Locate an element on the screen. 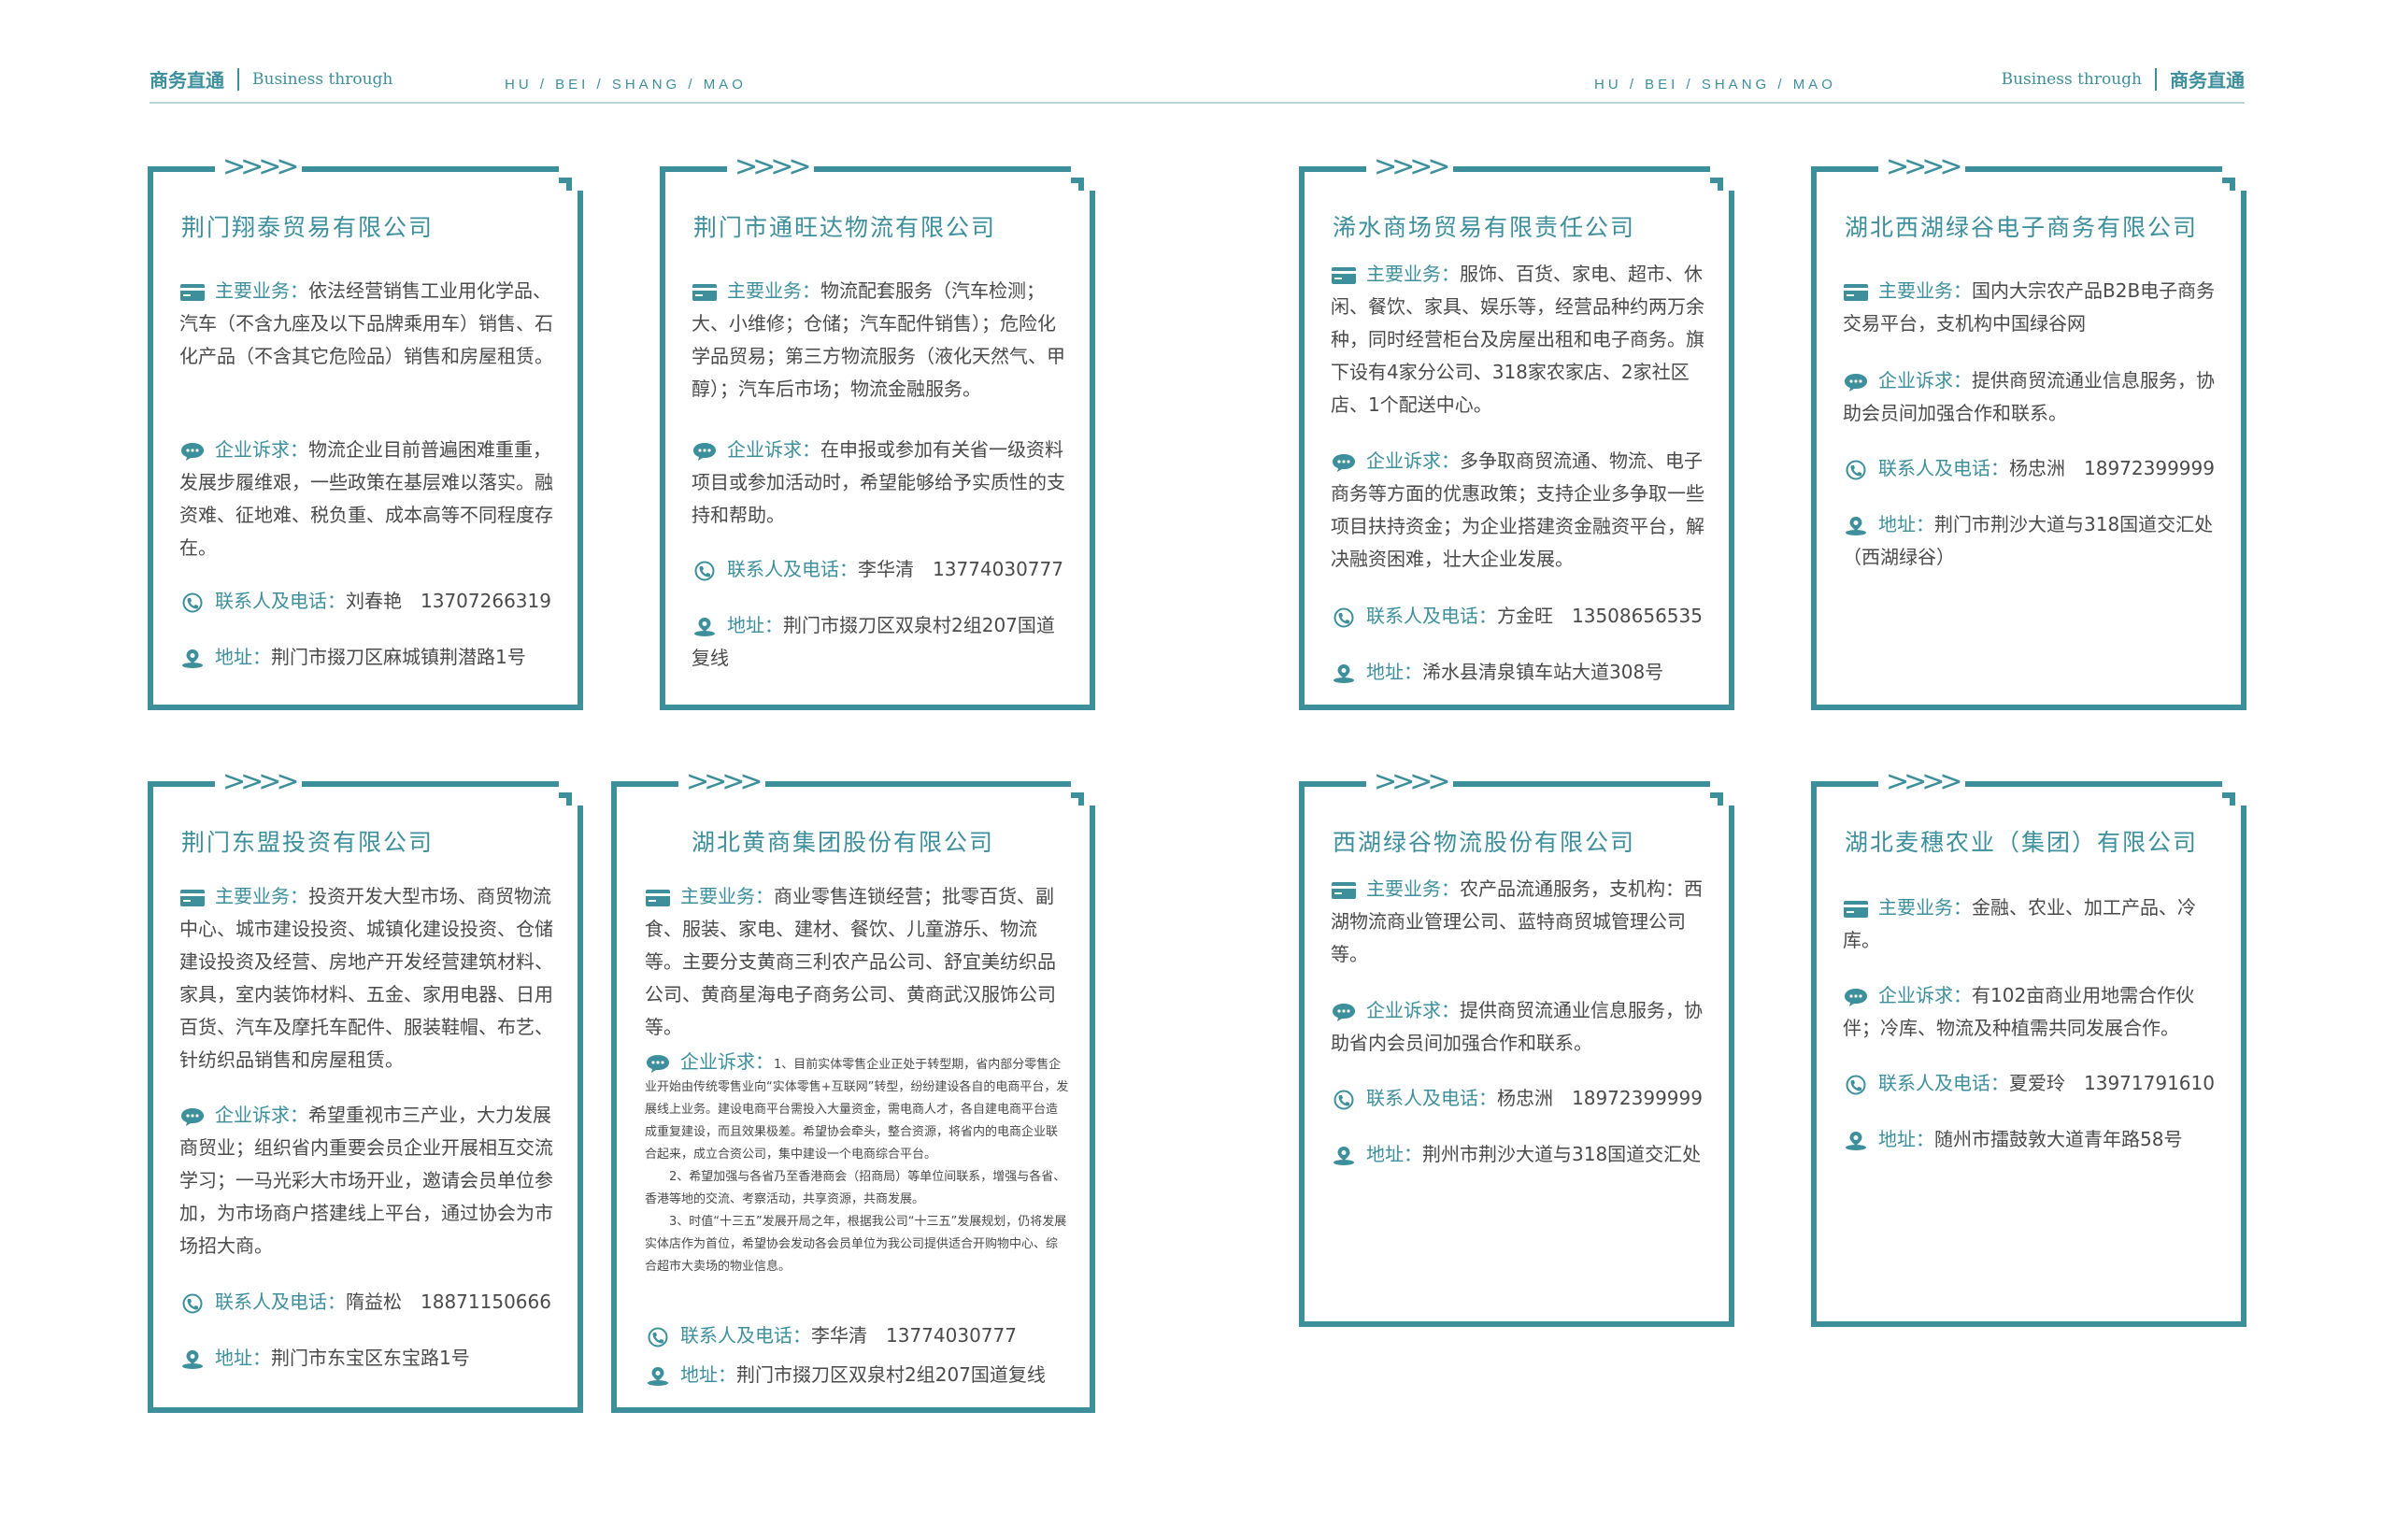 The height and width of the screenshot is (1540, 2396). contact-section: 联系人及电话：刘春艳 13707266319 is located at coordinates (368, 601).